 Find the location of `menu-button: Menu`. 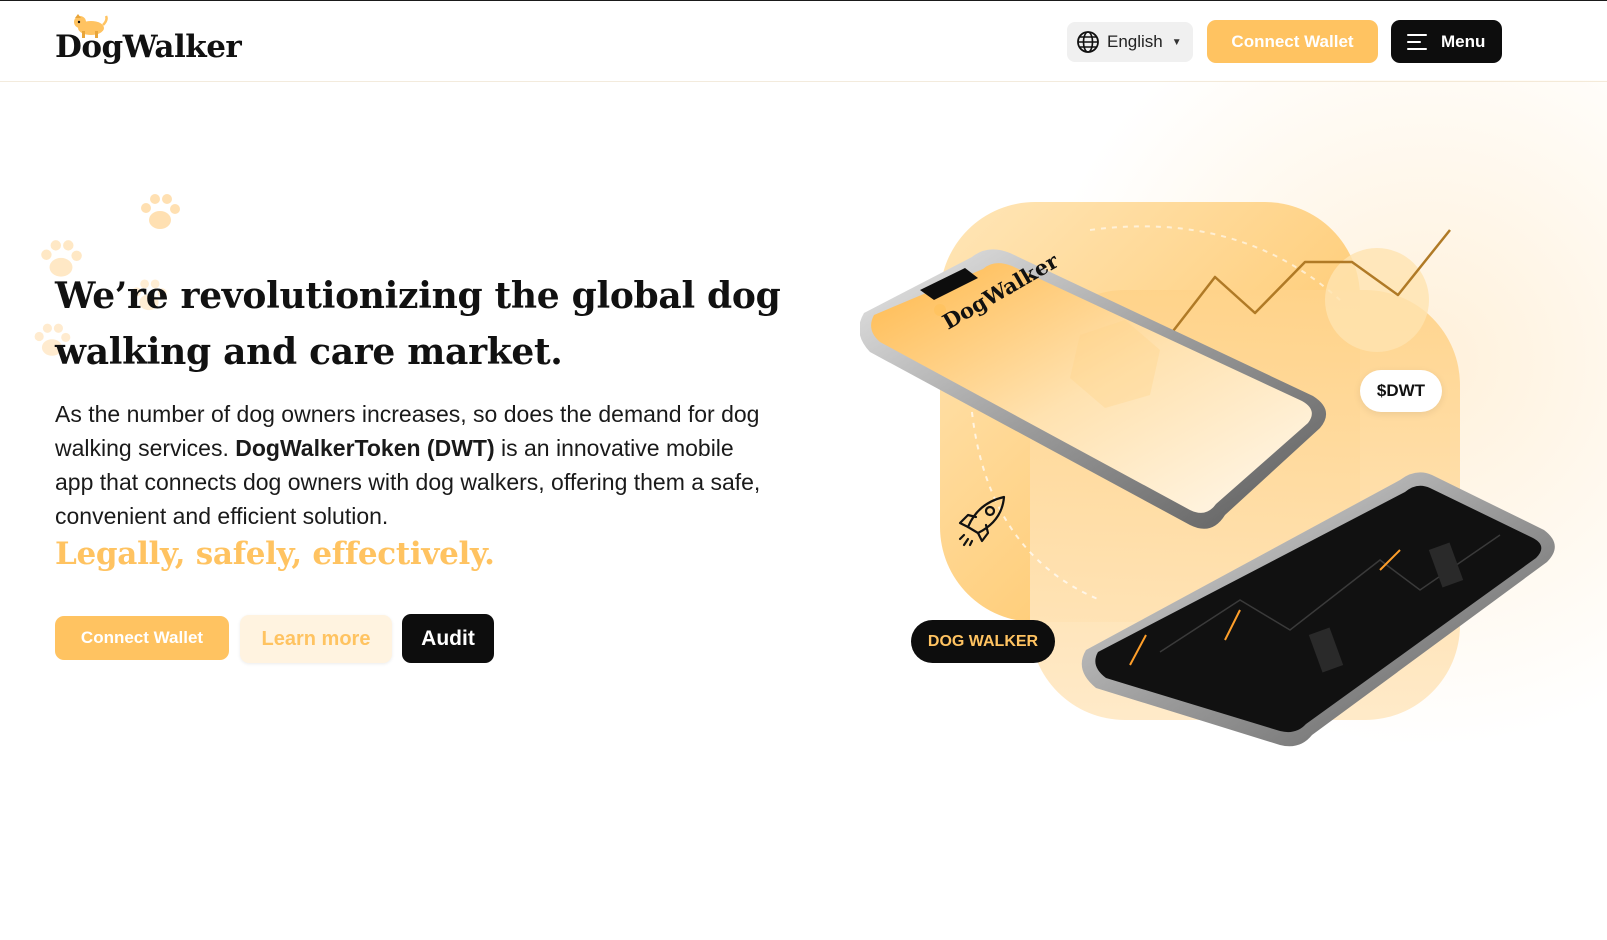

menu-button: Menu is located at coordinates (1446, 41).